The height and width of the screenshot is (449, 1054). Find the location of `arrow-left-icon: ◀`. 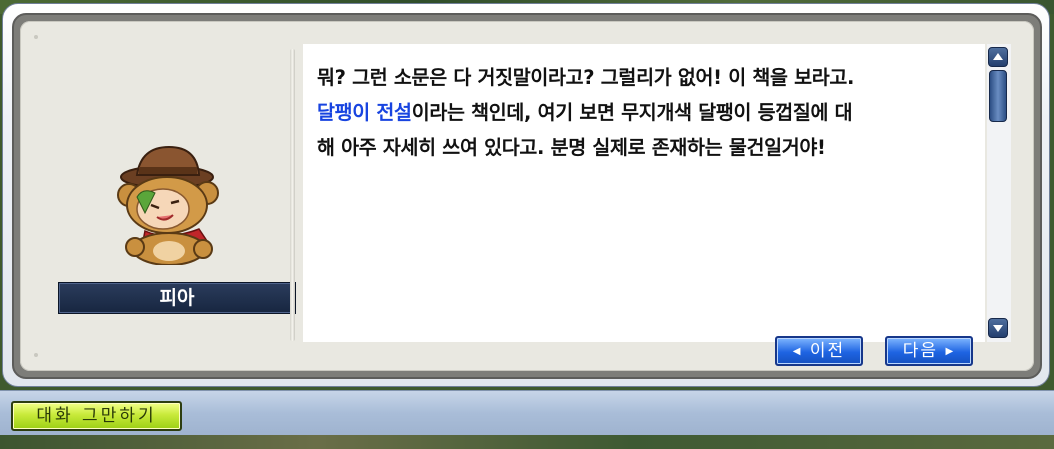

arrow-left-icon: ◀ is located at coordinates (797, 351).